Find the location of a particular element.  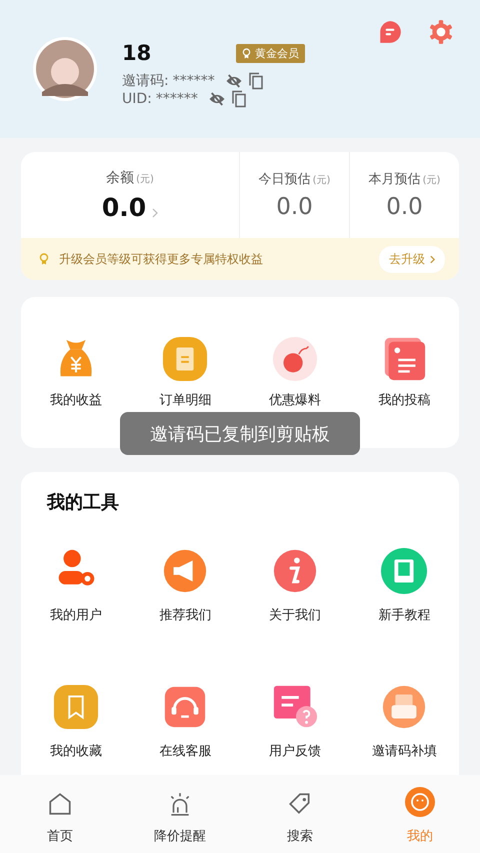

tool-label: 用户反馈 is located at coordinates (294, 751).